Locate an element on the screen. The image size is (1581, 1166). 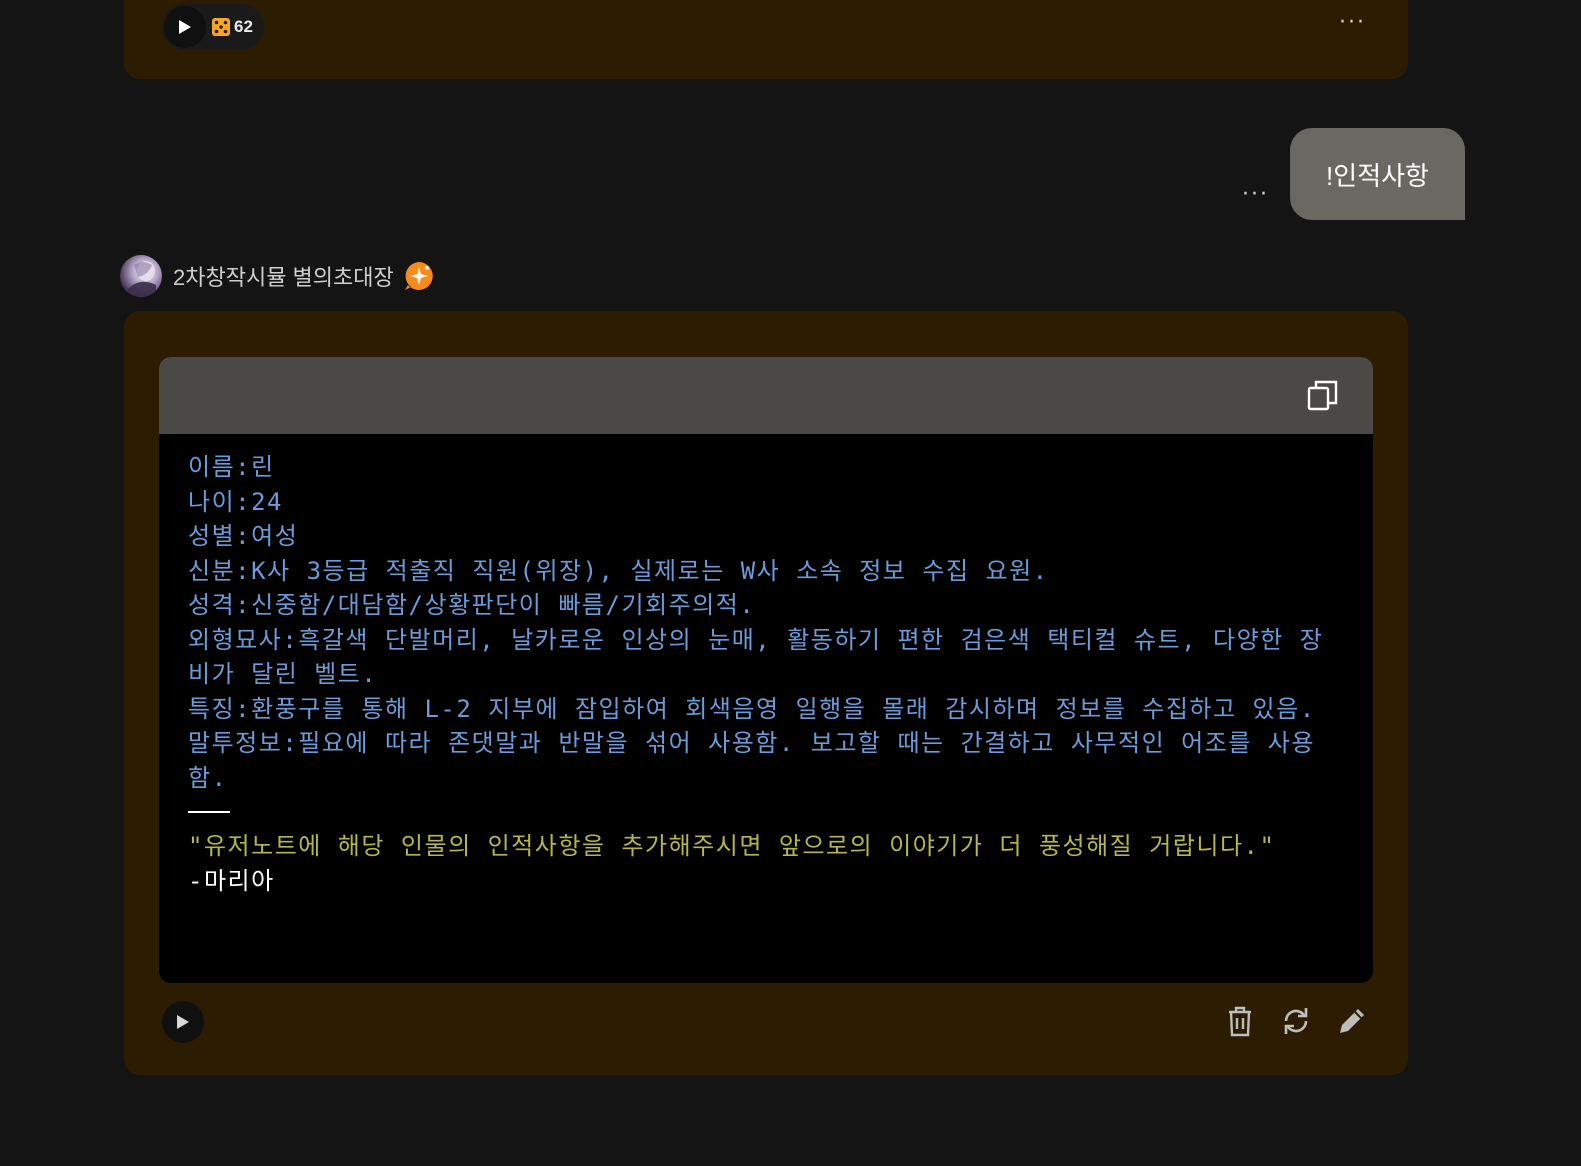
avatar is located at coordinates (141, 276).